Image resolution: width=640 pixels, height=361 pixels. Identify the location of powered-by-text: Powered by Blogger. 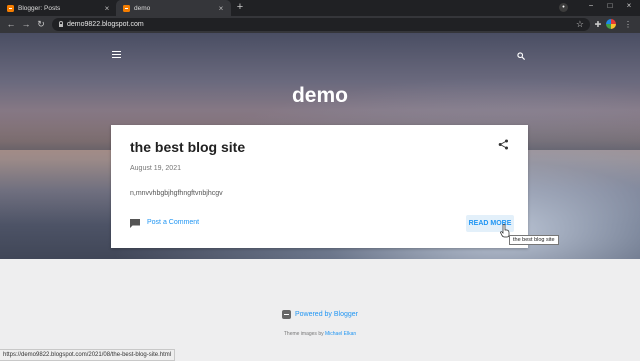
(326, 314).